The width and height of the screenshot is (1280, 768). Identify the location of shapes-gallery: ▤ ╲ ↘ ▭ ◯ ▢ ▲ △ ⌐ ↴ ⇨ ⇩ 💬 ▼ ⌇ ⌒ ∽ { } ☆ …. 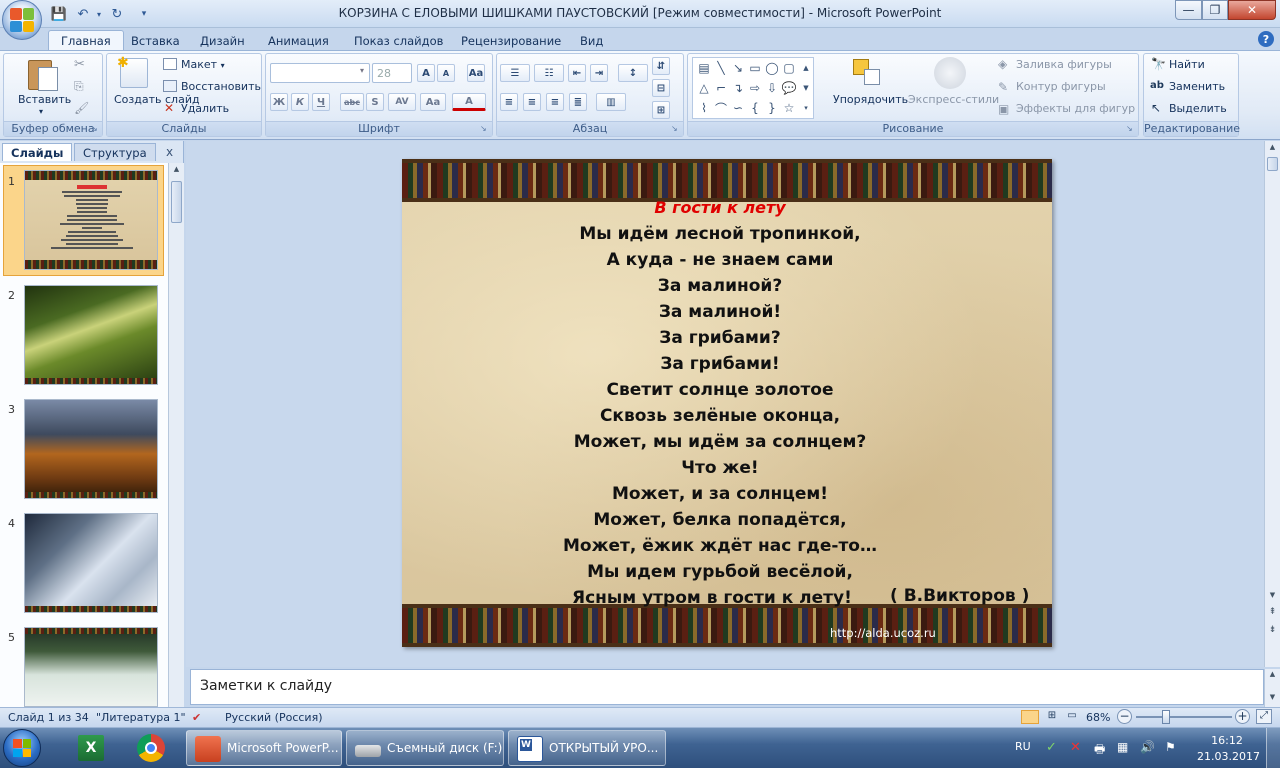
(753, 88).